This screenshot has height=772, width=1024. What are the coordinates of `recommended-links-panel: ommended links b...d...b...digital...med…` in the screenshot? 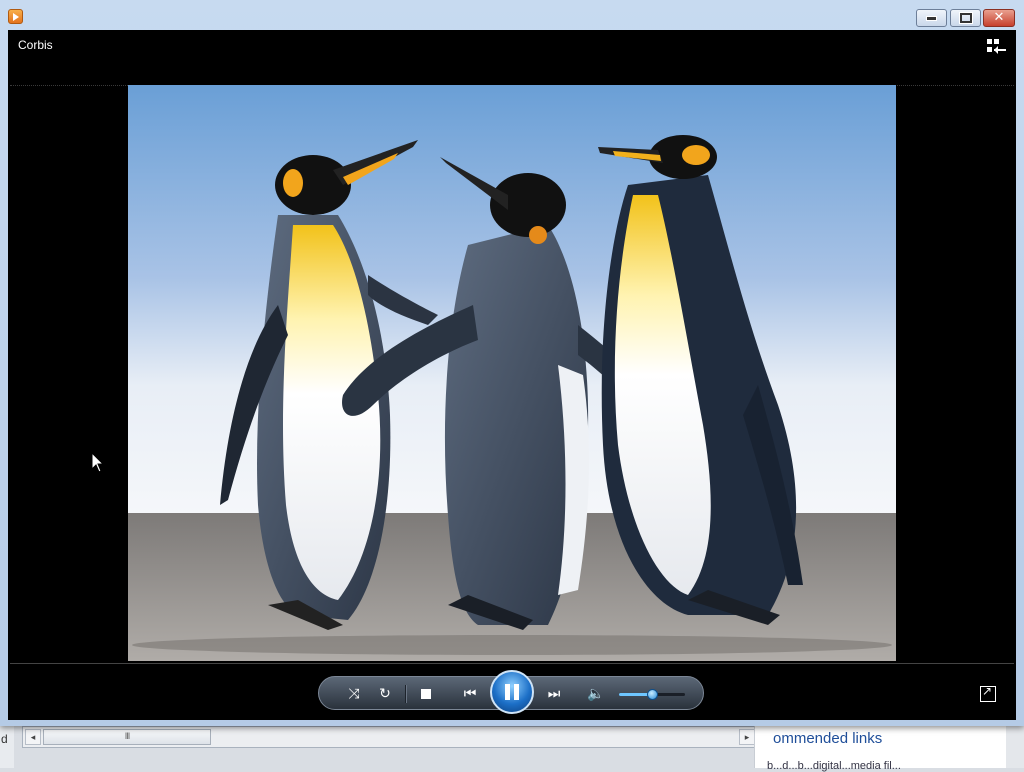 It's located at (880, 749).